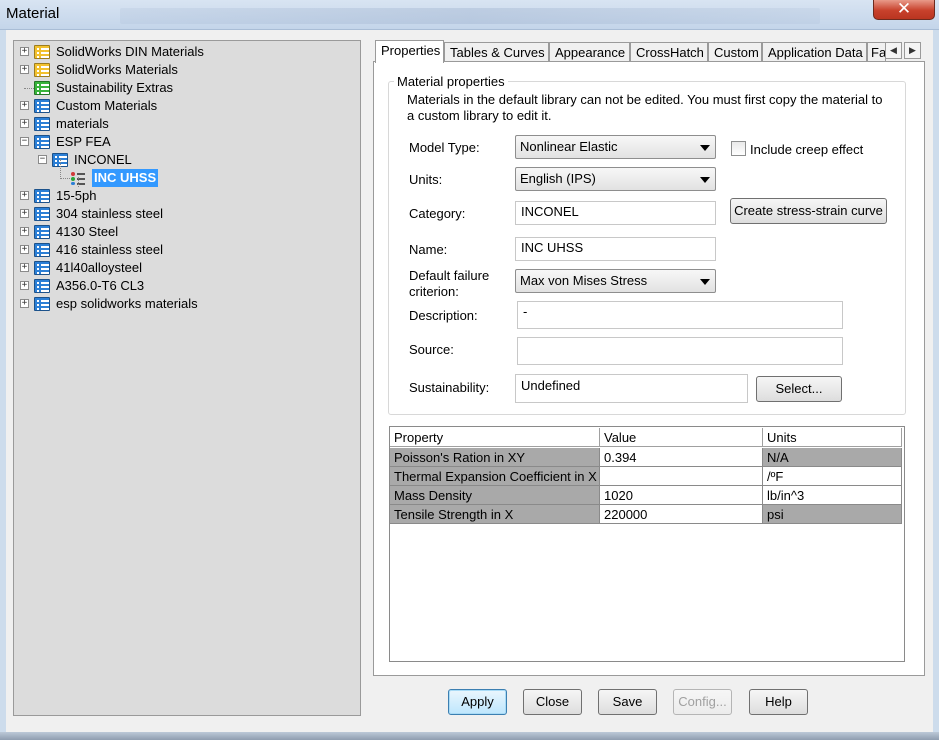 The height and width of the screenshot is (740, 939). I want to click on tab-application-data: Application Data, so click(814, 52).